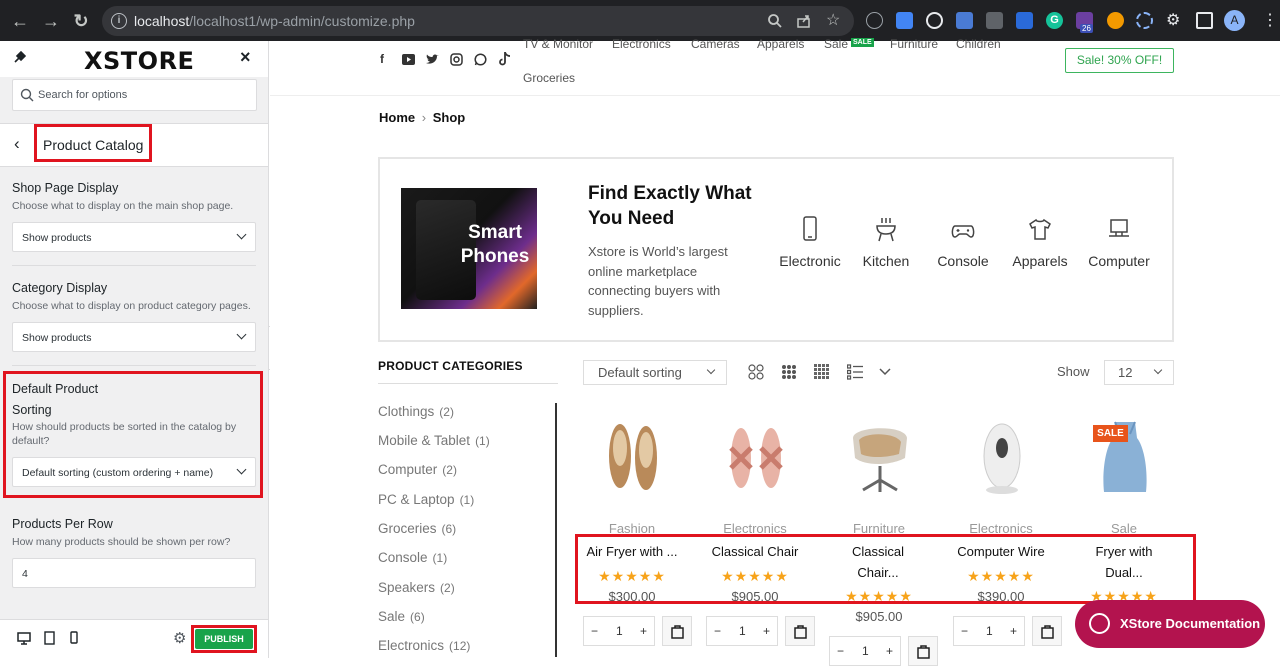 Image resolution: width=1280 pixels, height=666 pixels. What do you see at coordinates (20, 21) in the screenshot?
I see `back-icon: ←` at bounding box center [20, 21].